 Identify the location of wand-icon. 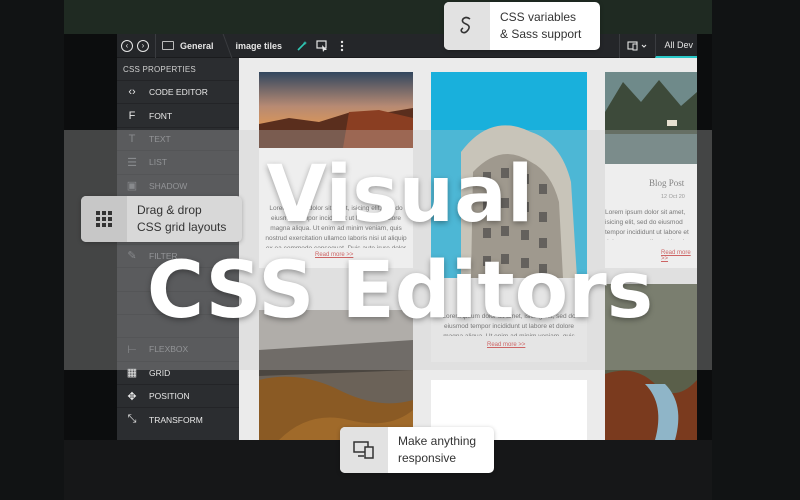
(302, 46).